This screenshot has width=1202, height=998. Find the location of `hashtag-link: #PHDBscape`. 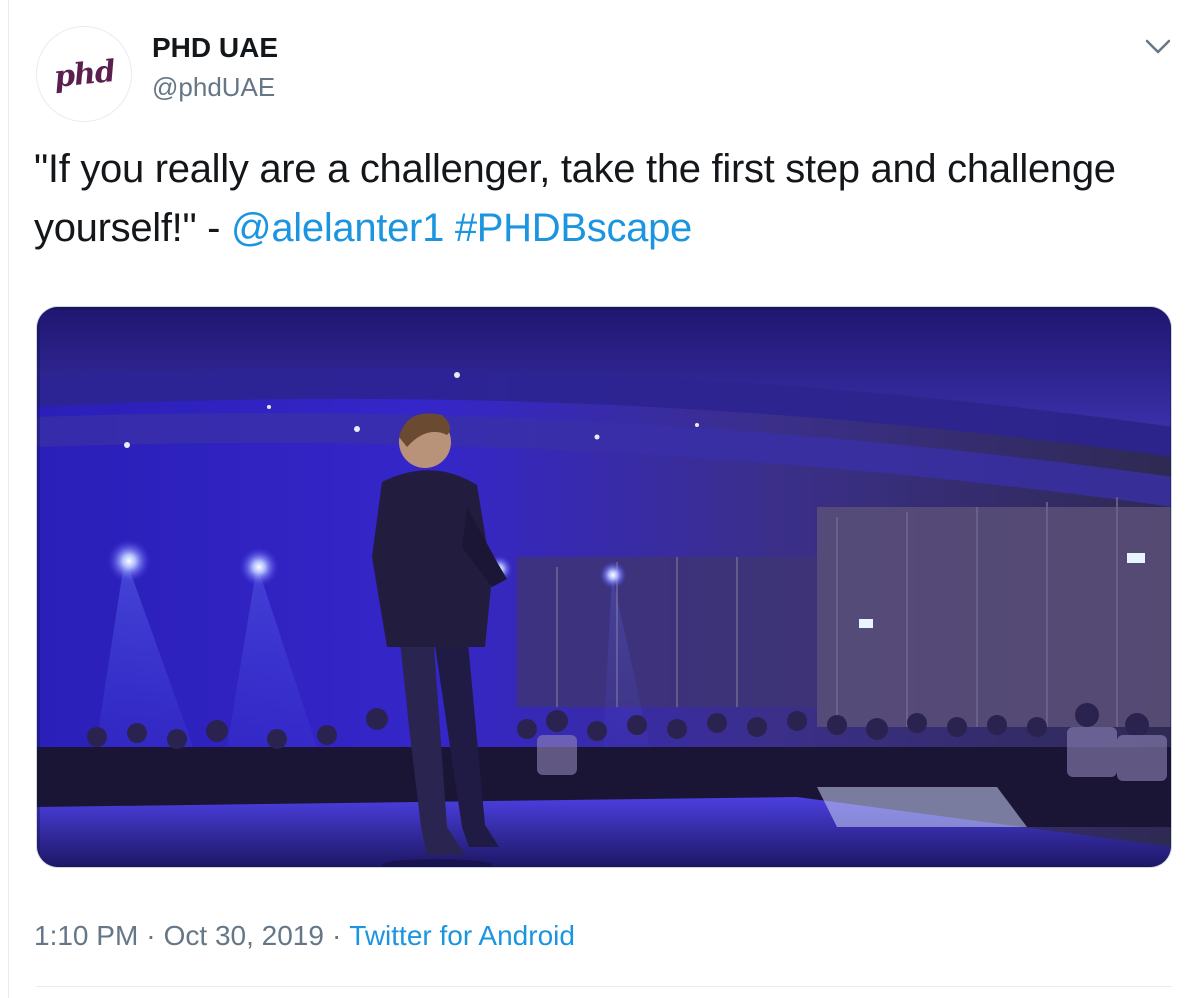

hashtag-link: #PHDBscape is located at coordinates (573, 228).